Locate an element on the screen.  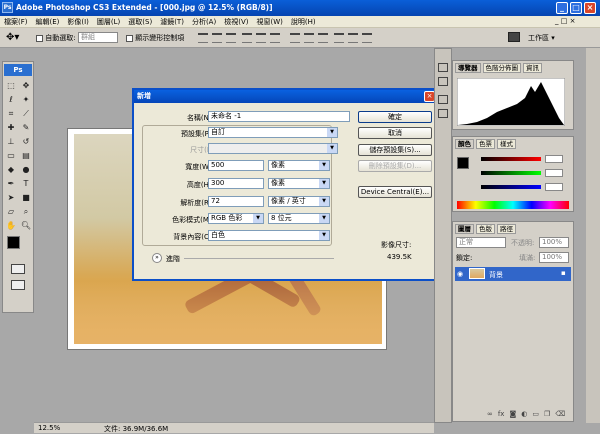
red-slider is located at coordinates (511, 159).